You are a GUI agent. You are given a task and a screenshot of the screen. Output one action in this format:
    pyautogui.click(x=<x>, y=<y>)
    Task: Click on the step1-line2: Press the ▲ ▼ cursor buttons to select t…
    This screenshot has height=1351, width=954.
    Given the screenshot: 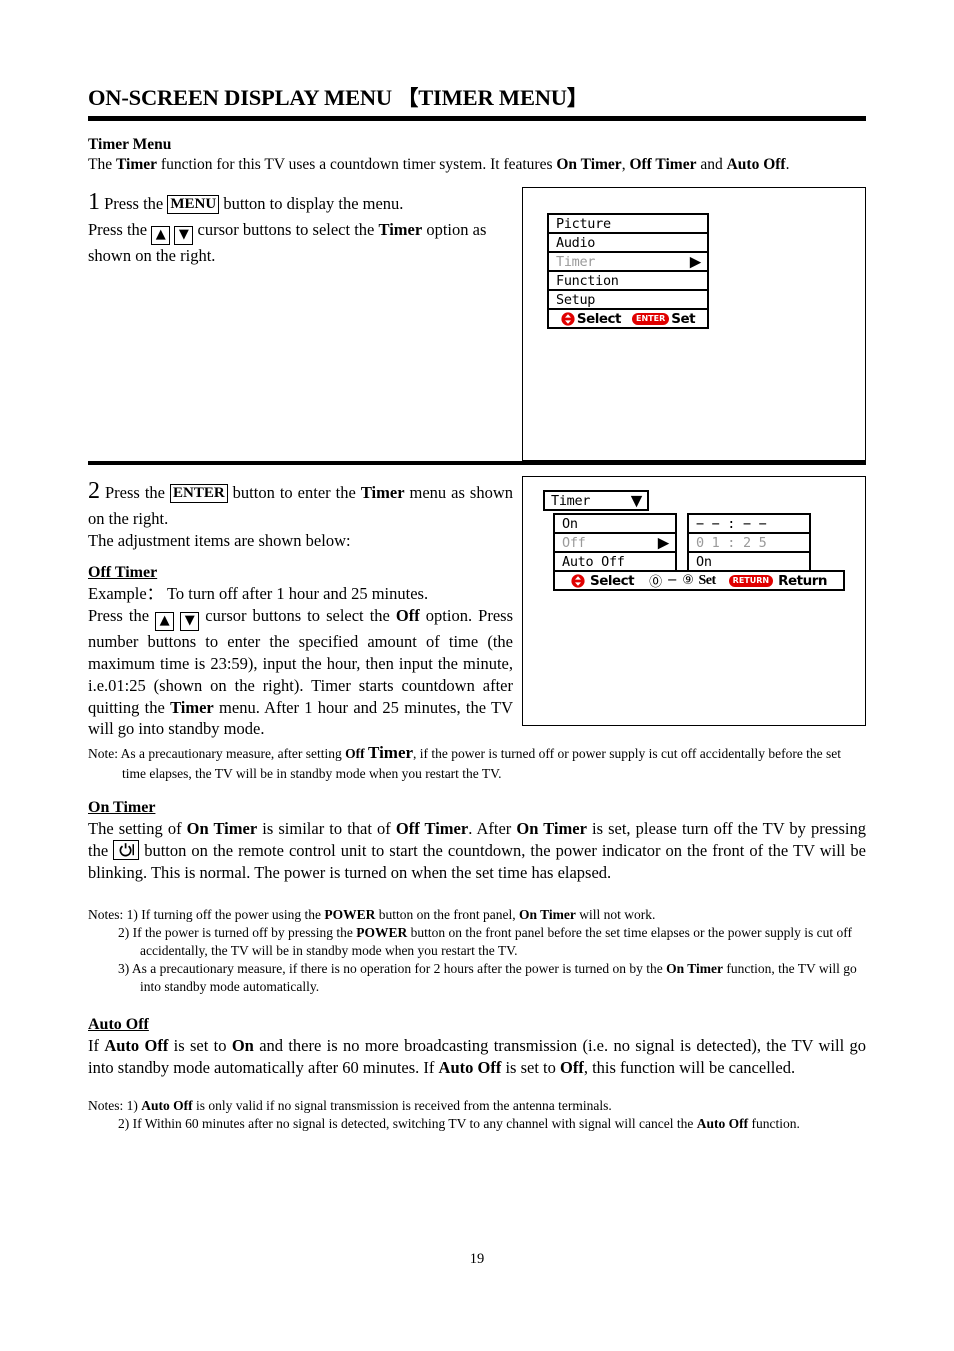 What is the action you would take?
    pyautogui.click(x=303, y=243)
    